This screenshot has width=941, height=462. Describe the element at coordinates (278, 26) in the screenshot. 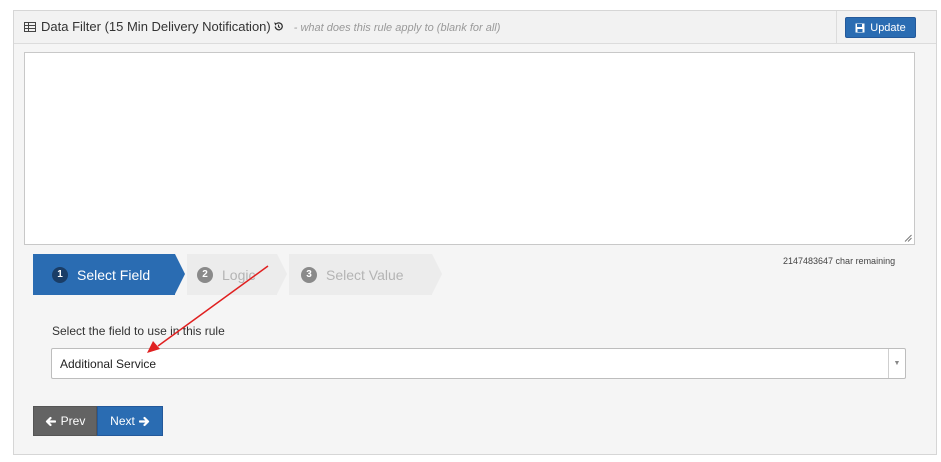

I see `history-icon` at that location.